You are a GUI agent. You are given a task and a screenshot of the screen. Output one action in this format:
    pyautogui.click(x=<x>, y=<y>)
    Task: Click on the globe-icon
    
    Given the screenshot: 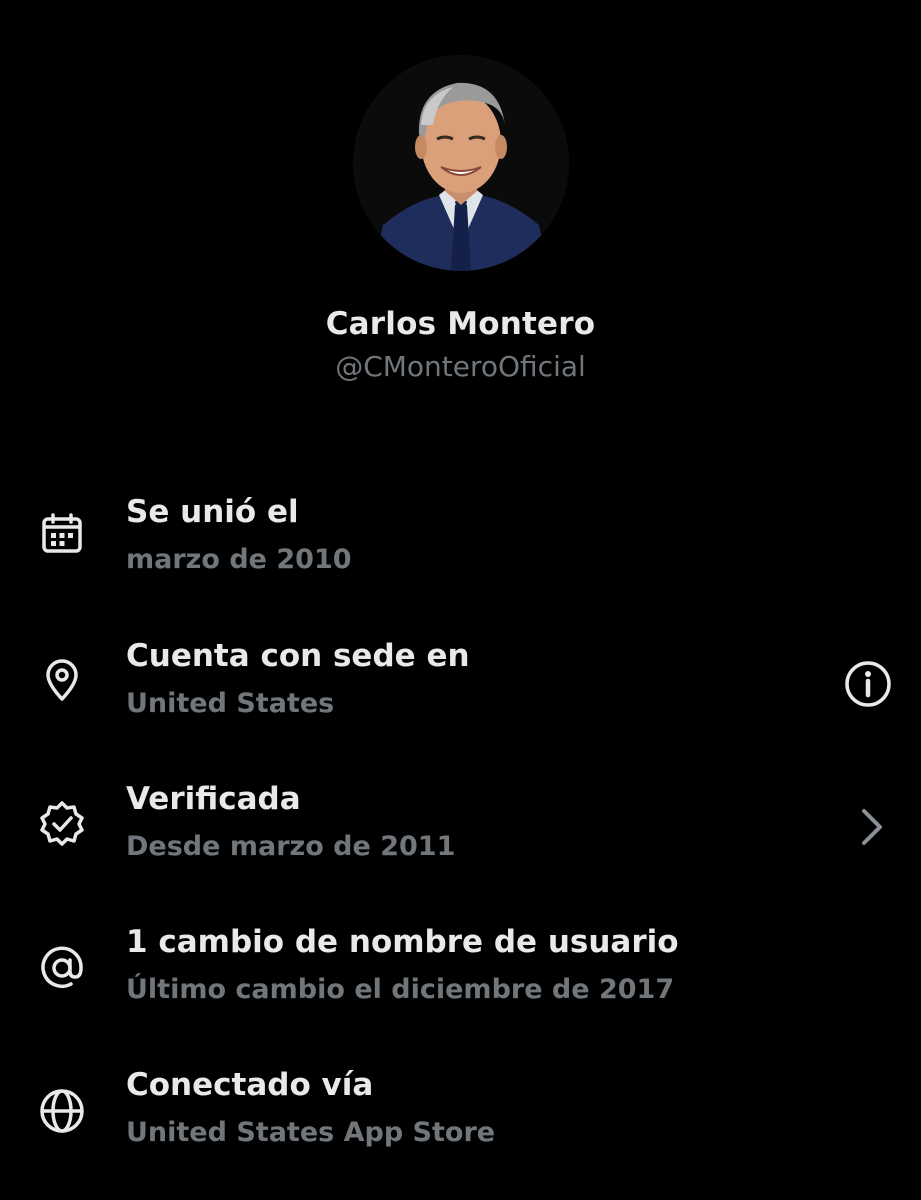 What is the action you would take?
    pyautogui.click(x=62, y=1111)
    